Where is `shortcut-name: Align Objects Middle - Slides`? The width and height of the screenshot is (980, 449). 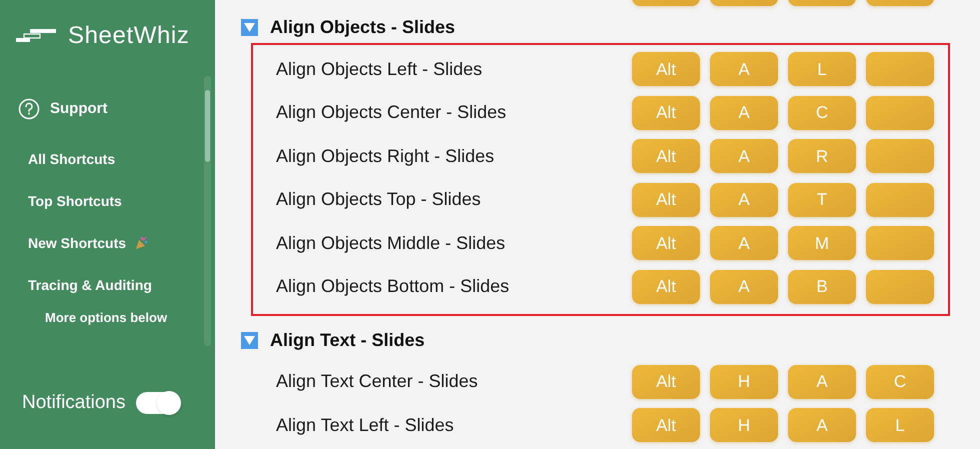
shortcut-name: Align Objects Middle - Slides is located at coordinates (391, 243).